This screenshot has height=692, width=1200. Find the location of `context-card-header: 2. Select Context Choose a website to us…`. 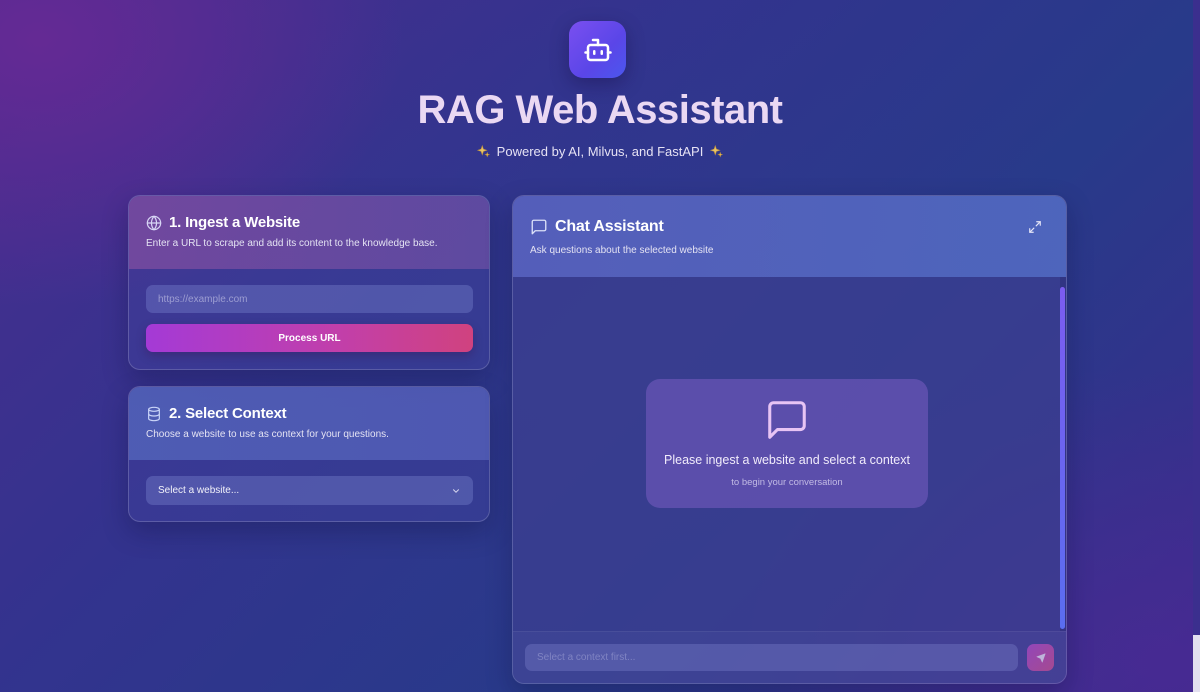

context-card-header: 2. Select Context Choose a website to us… is located at coordinates (309, 423).